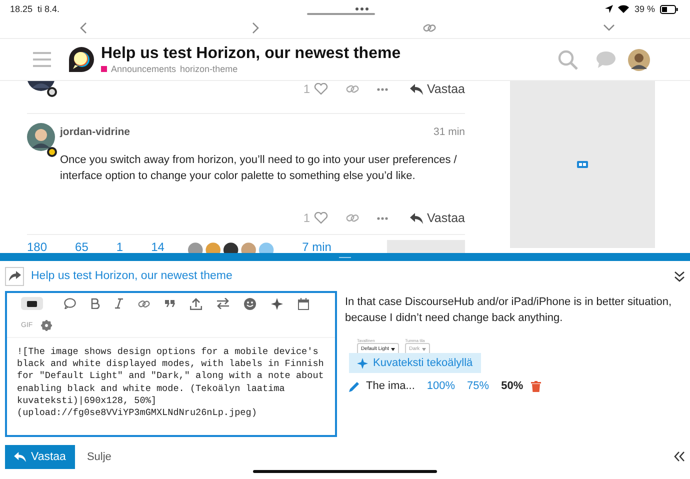 This screenshot has height=479, width=690. I want to click on reply-type-button, so click(14, 276).